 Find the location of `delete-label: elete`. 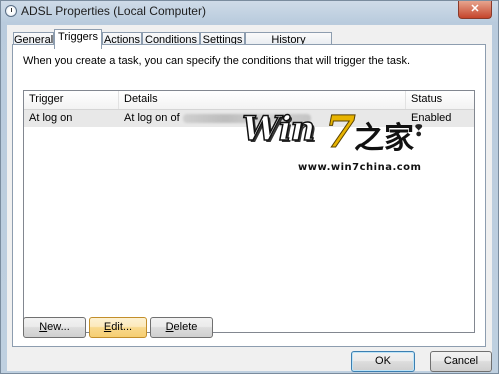

delete-label: elete is located at coordinates (185, 327).